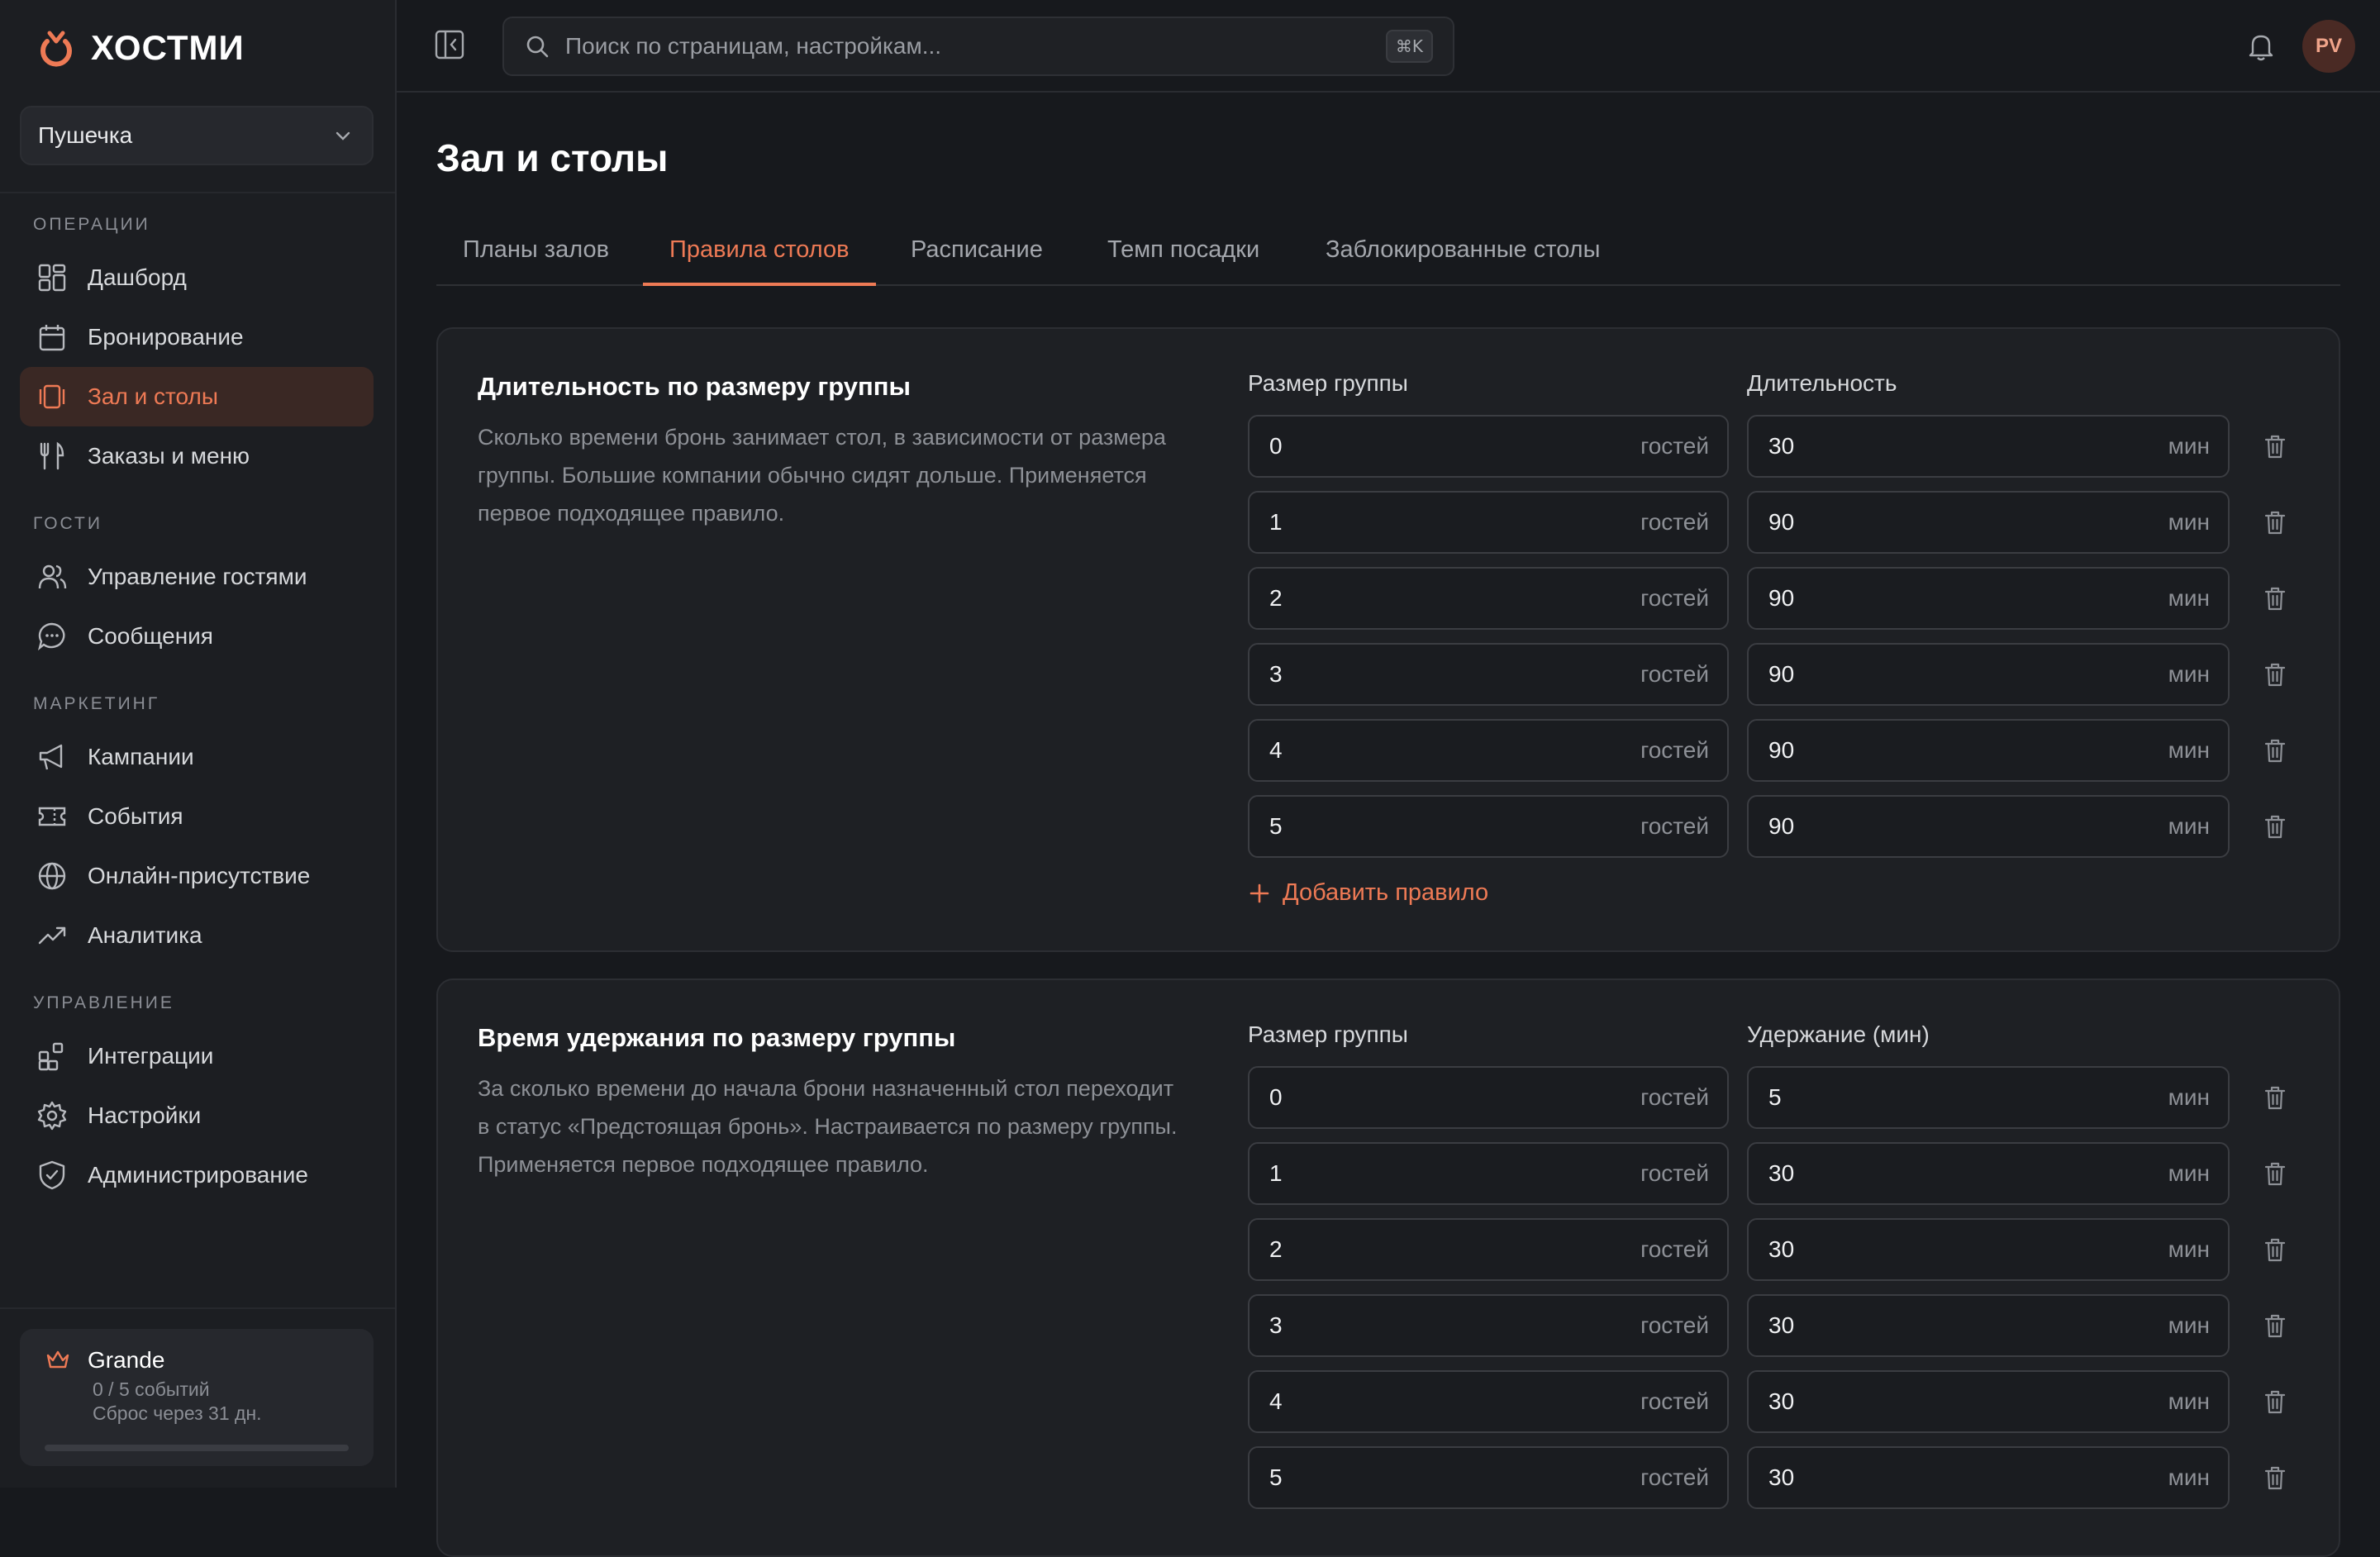 Image resolution: width=2380 pixels, height=1557 pixels. What do you see at coordinates (150, 636) in the screenshot?
I see `sidebar-item-label: Сообщения` at bounding box center [150, 636].